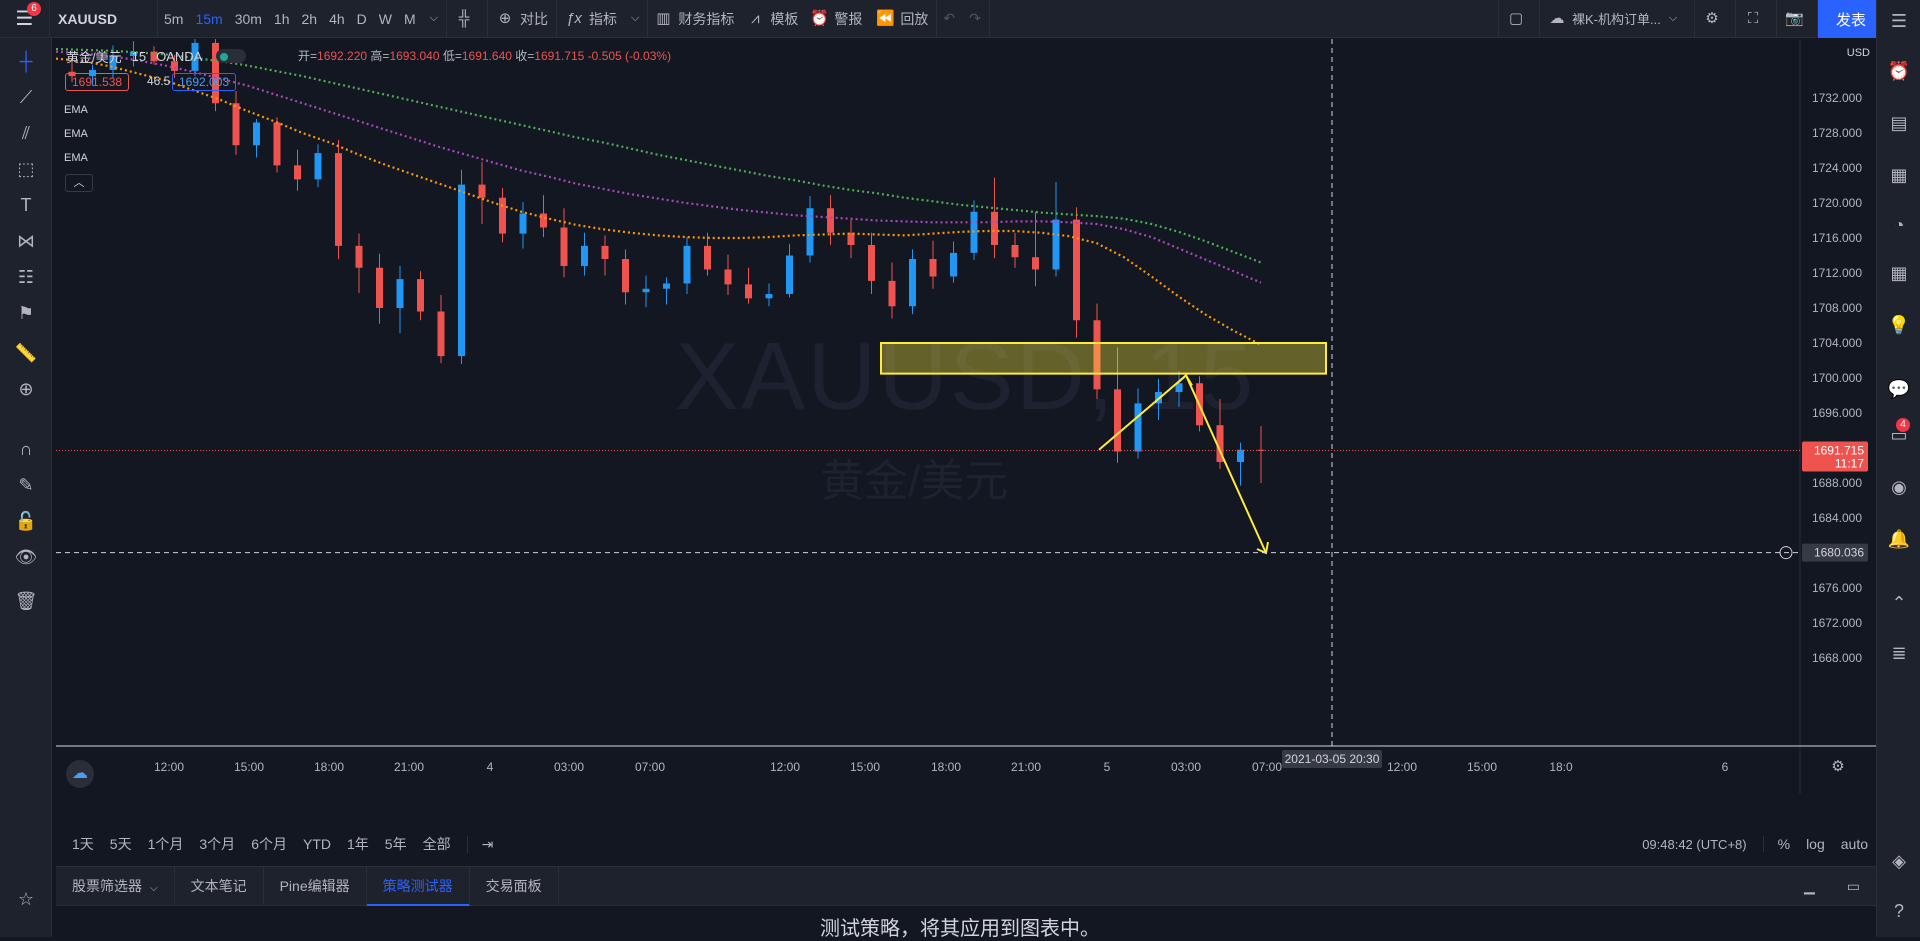 This screenshot has height=941, width=1920. I want to click on stay-in-drawing-mode-icon: ✎, so click(26, 485).